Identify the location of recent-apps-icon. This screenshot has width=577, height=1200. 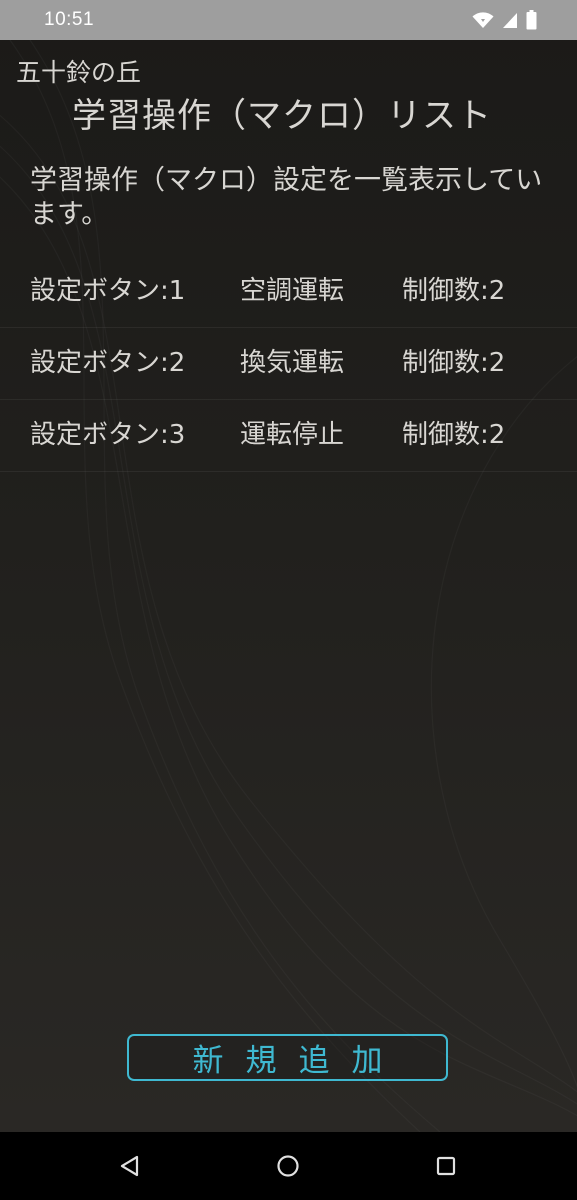
(446, 1166).